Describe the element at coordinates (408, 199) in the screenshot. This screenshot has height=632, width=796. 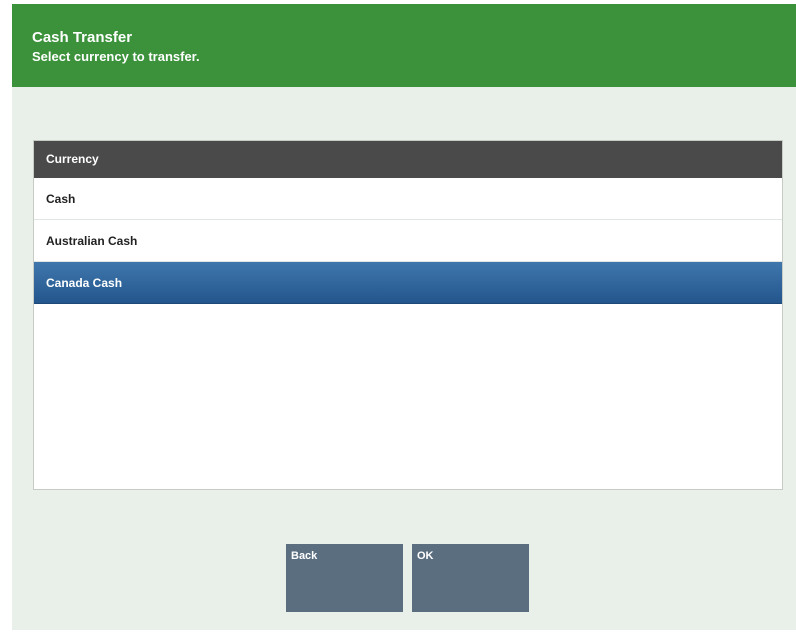
I see `list-item-cash: Cash` at that location.